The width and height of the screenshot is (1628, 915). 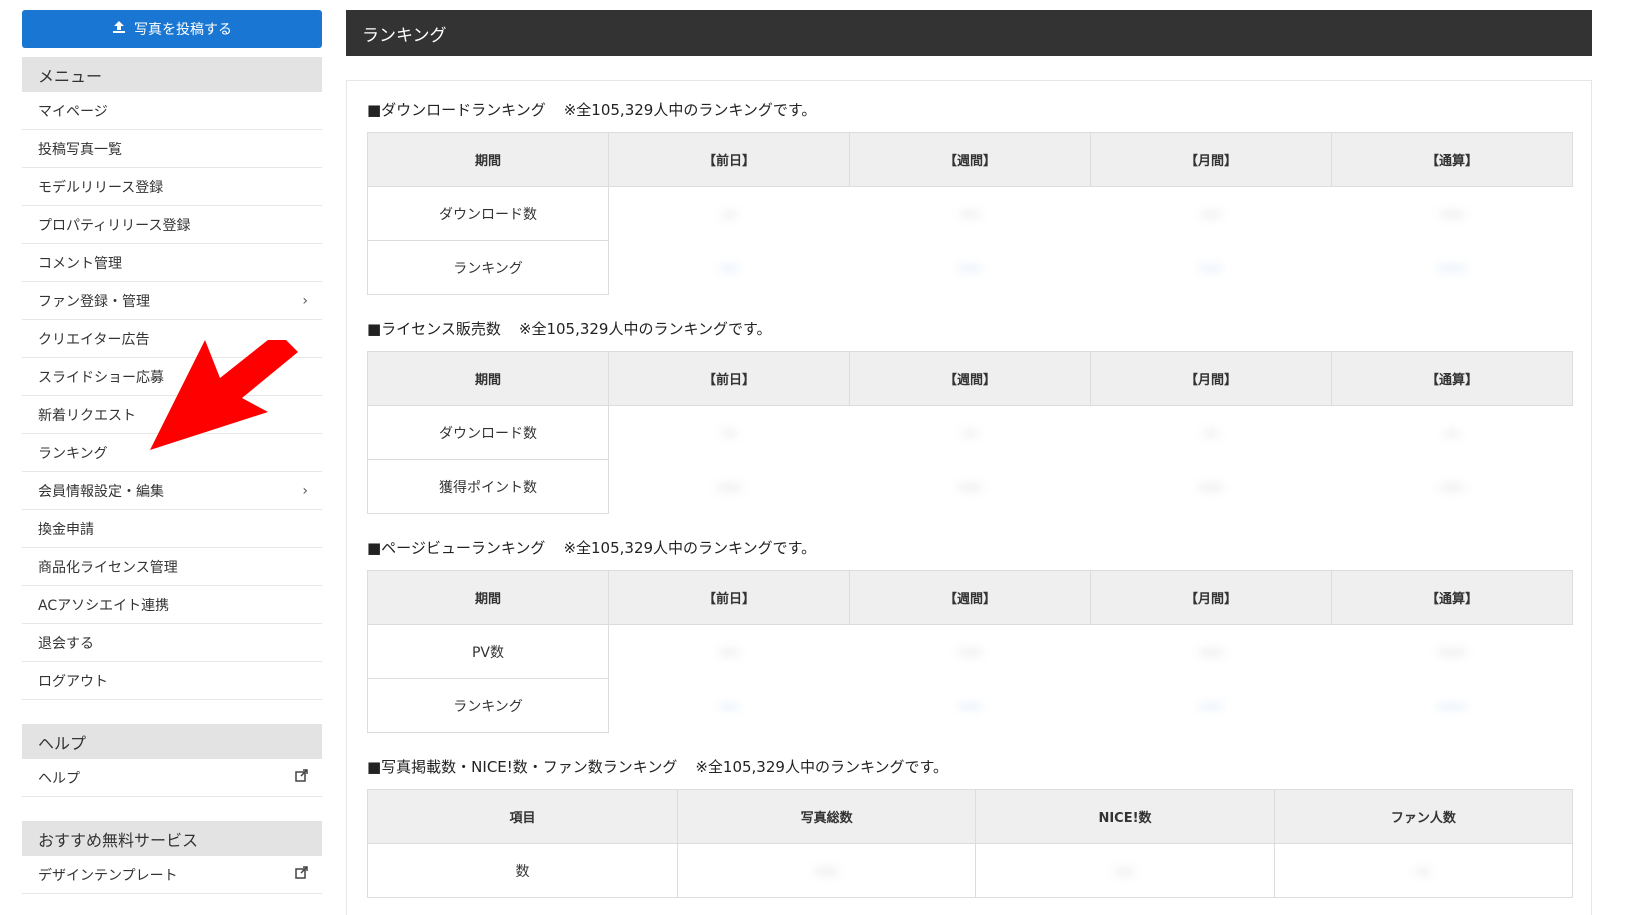 I want to click on table-row: ダウンロード数 --- --- --- ---, so click(x=970, y=432).